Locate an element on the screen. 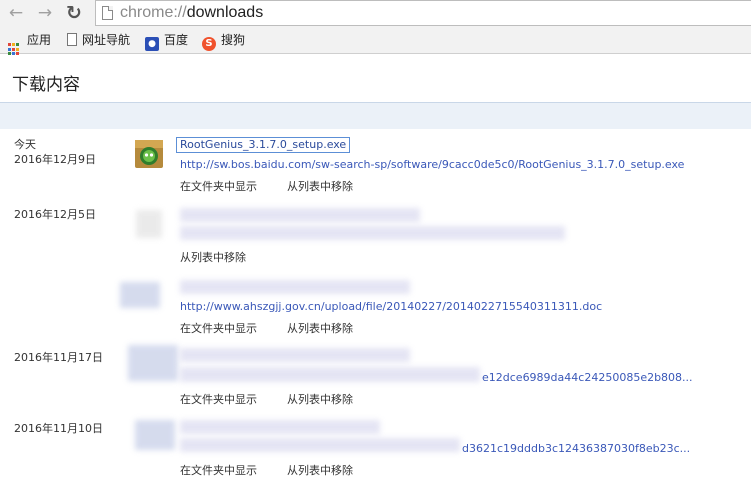 The width and height of the screenshot is (751, 492). bookmark-label: 百度 is located at coordinates (176, 40).